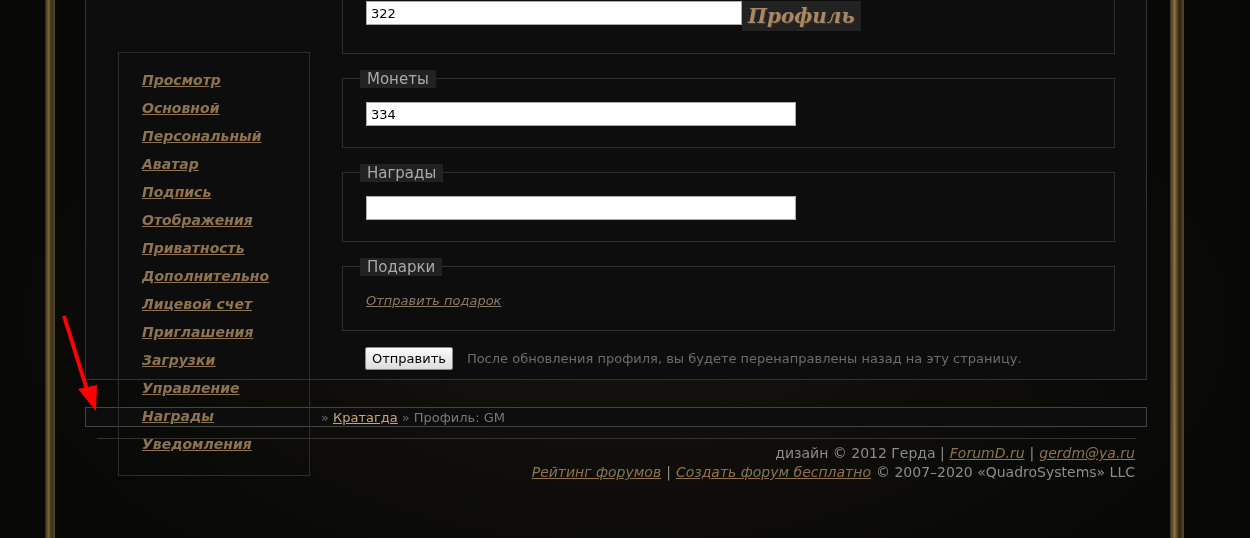  Describe the element at coordinates (181, 80) in the screenshot. I see `menu-link: Просмотр` at that location.